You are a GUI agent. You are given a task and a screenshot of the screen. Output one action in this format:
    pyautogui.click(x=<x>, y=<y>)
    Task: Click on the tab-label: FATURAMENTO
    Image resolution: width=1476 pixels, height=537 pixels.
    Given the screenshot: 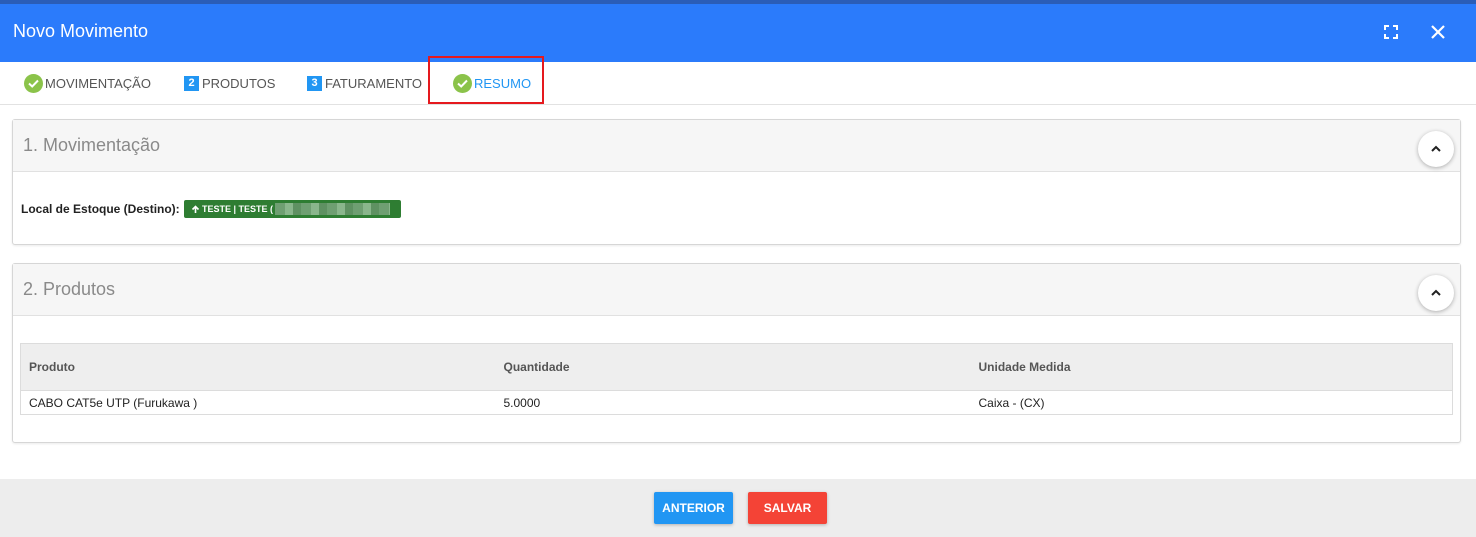 What is the action you would take?
    pyautogui.click(x=374, y=83)
    